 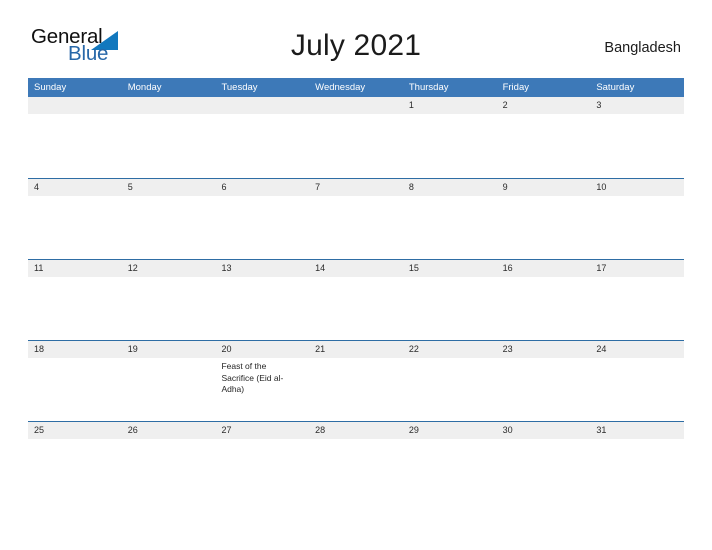 I want to click on calendar-day-number: 4, so click(x=37, y=187).